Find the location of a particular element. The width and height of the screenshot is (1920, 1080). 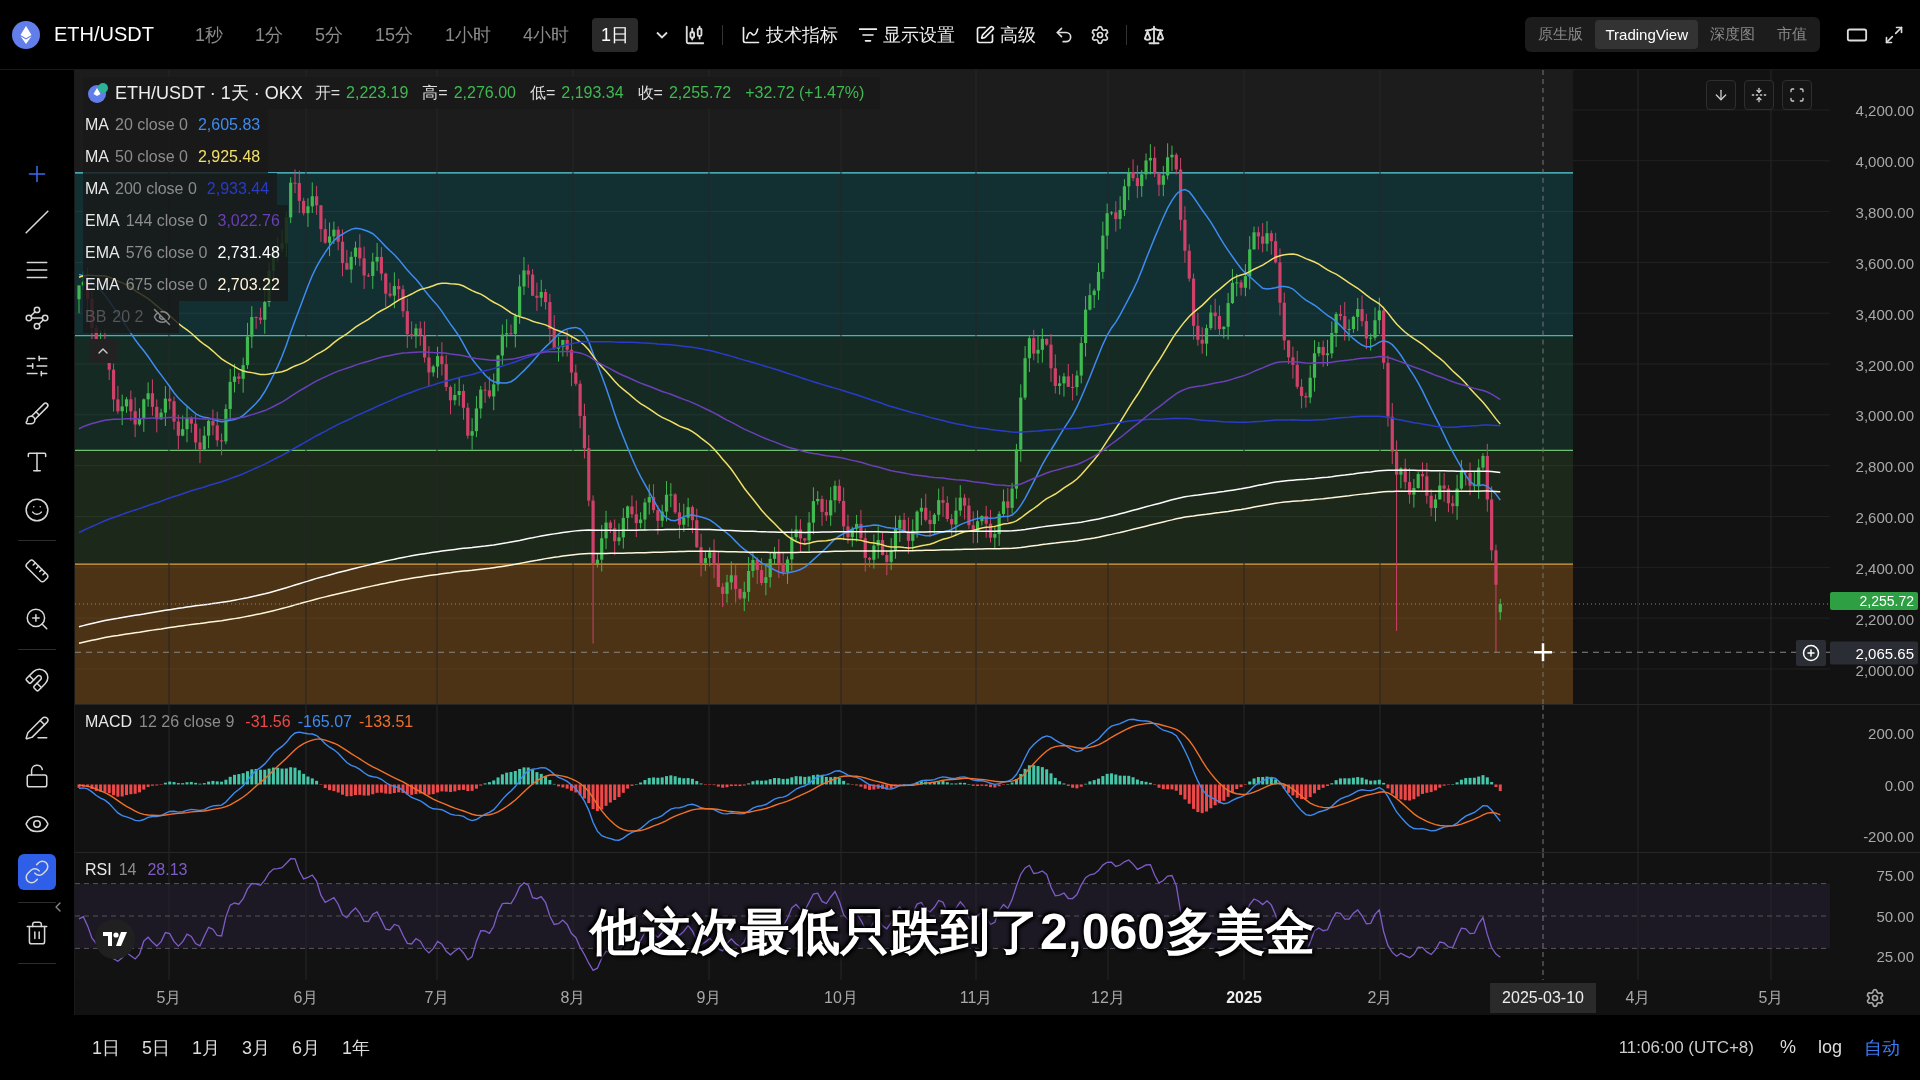

range-button: 6月 is located at coordinates (306, 1047).